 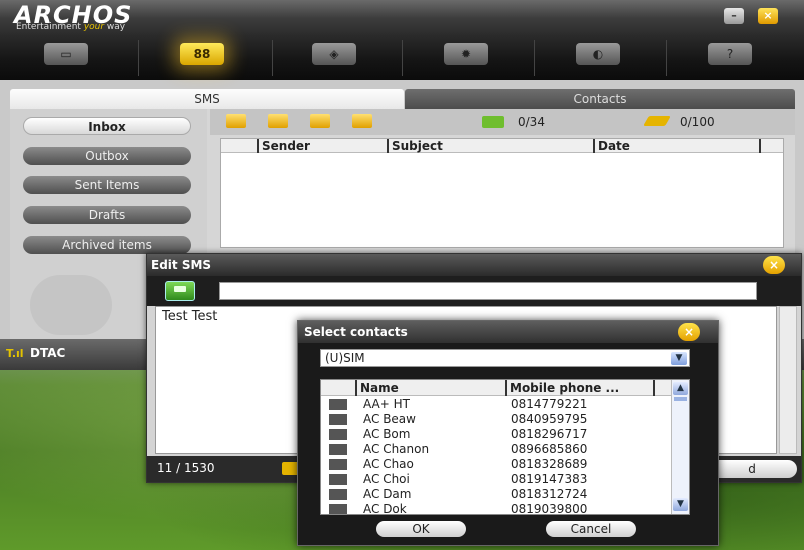 What do you see at coordinates (680, 388) in the screenshot?
I see `scroll-up-icon: ▲` at bounding box center [680, 388].